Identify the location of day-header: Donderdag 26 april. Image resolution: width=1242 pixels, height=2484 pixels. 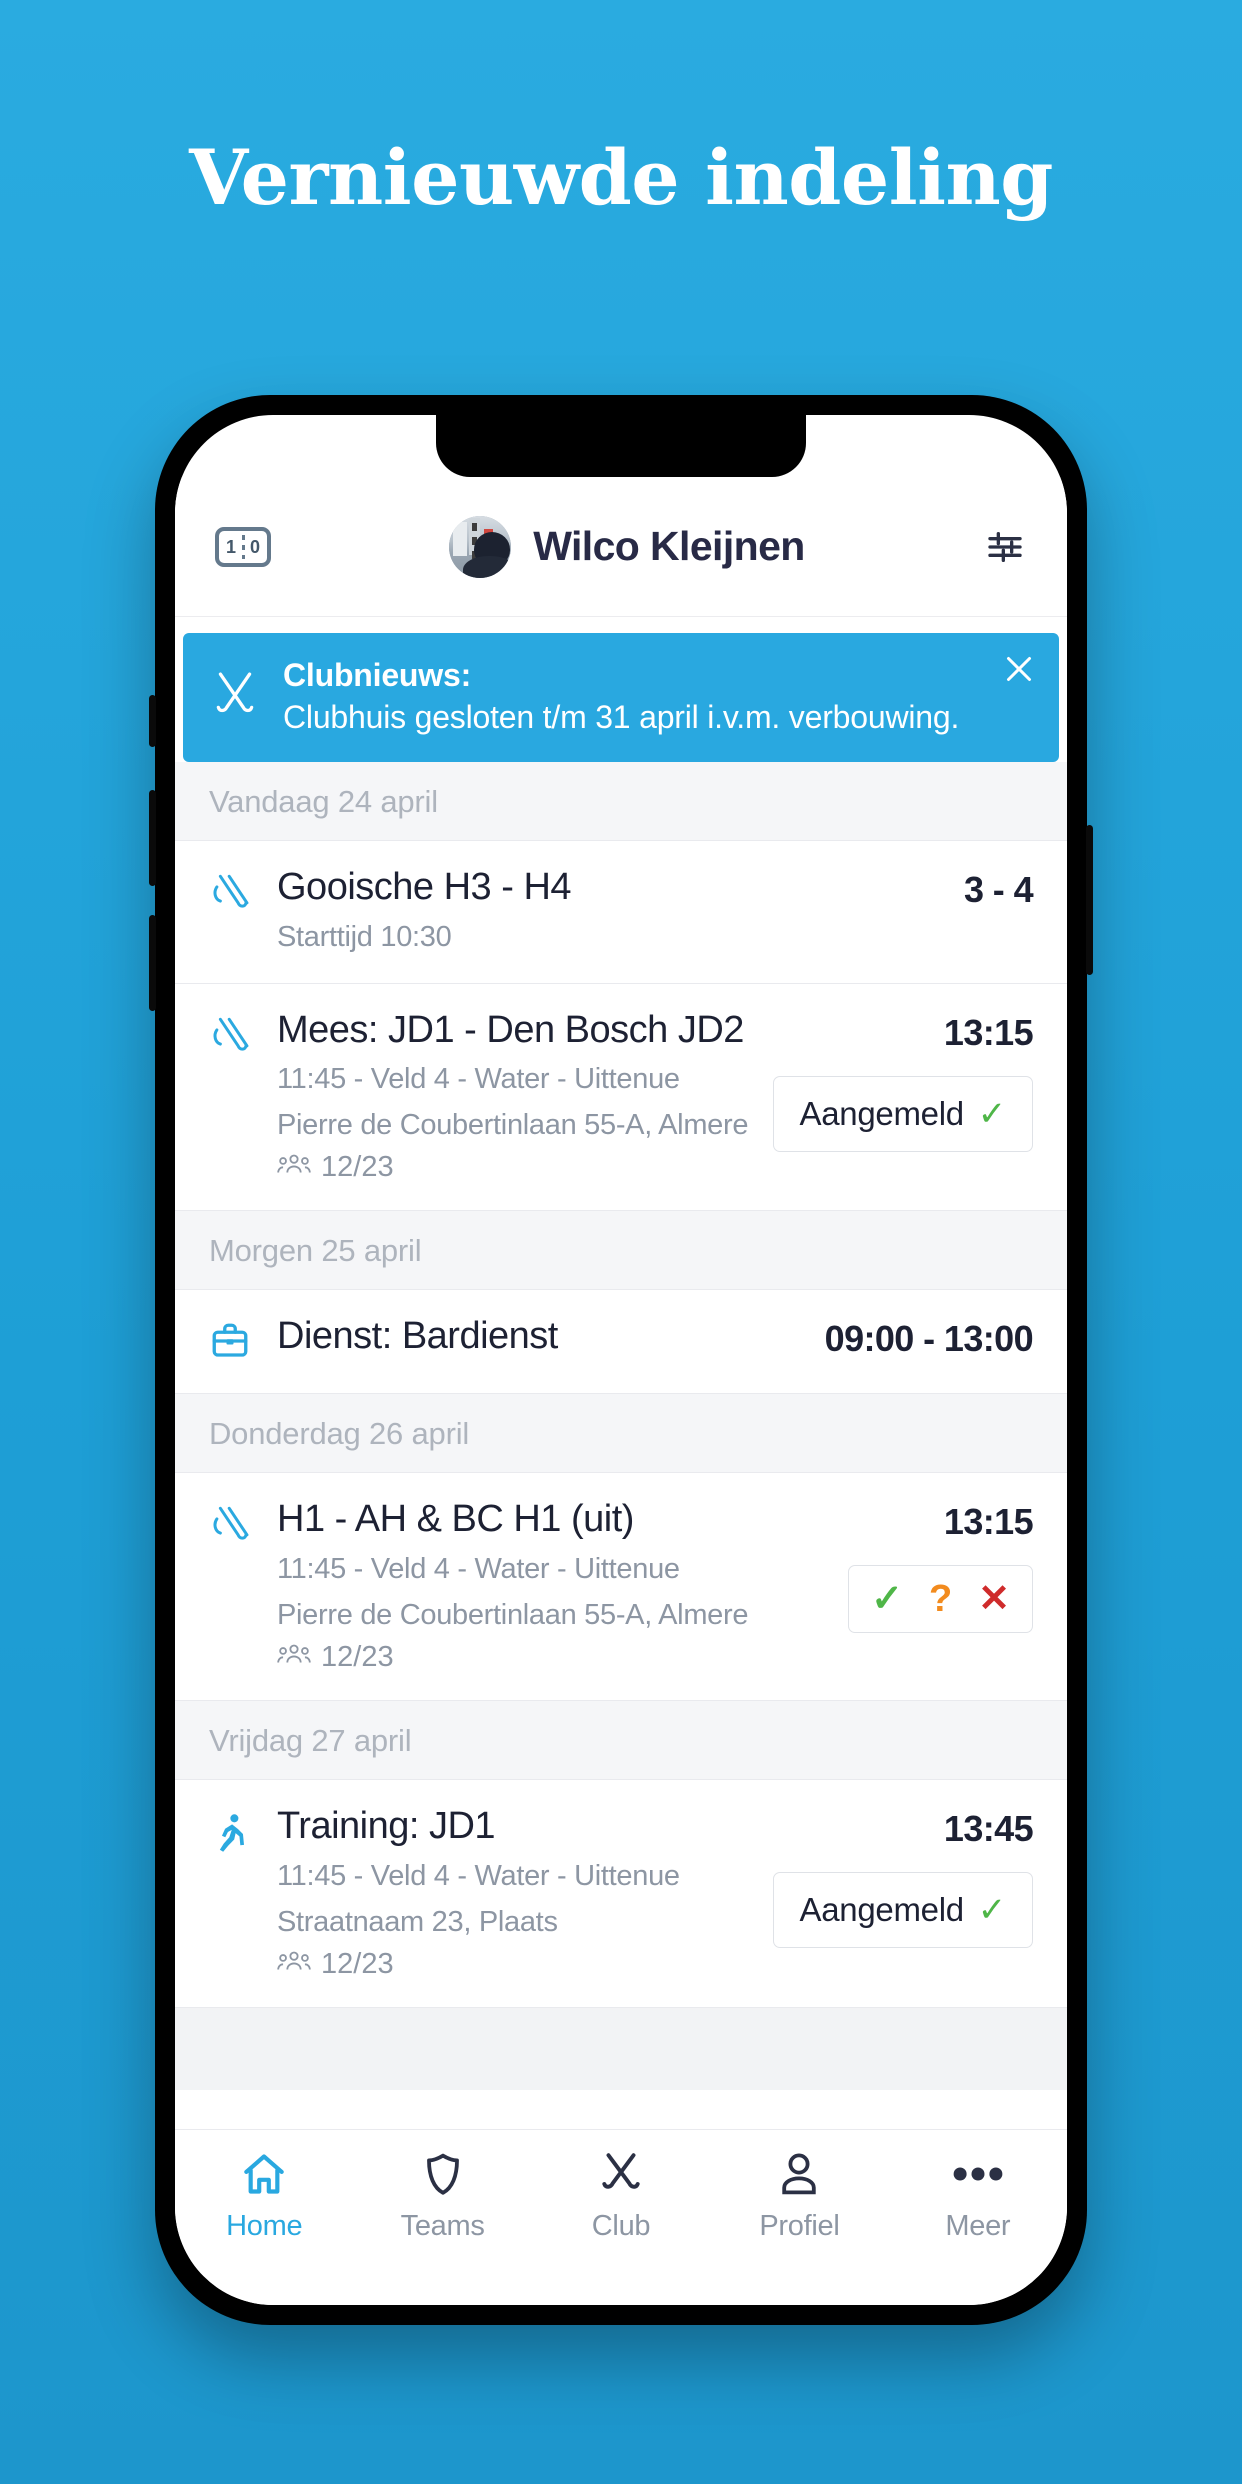
(621, 1434).